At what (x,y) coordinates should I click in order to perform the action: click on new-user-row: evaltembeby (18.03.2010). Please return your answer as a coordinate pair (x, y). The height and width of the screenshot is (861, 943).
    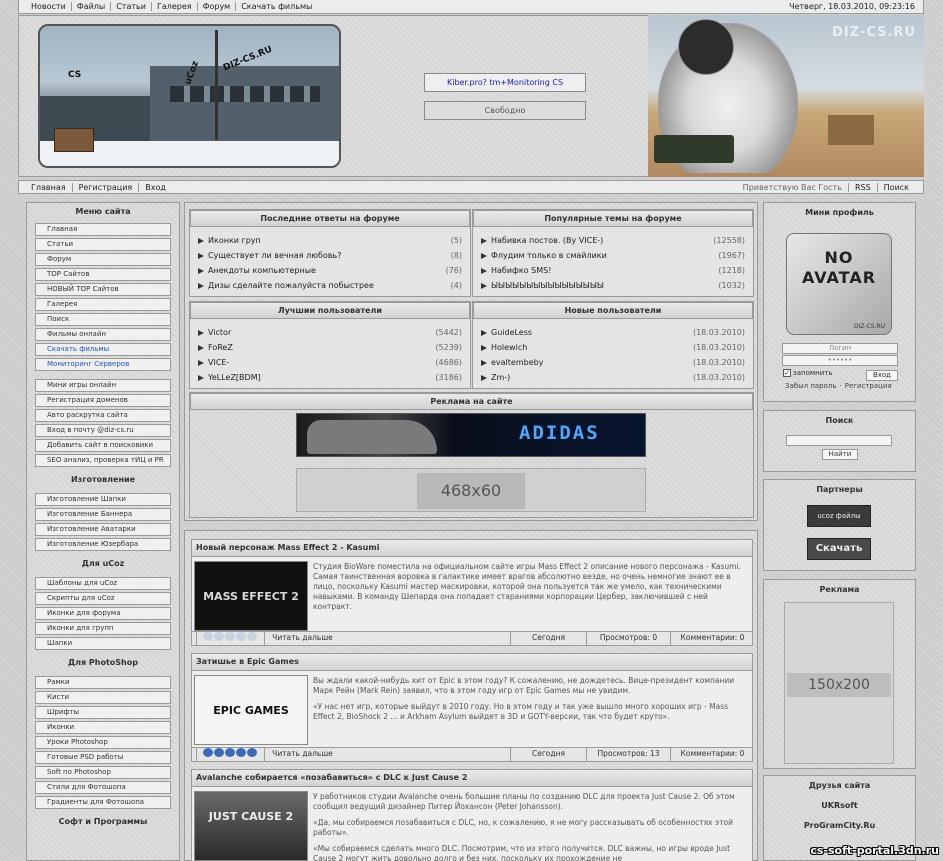
    Looking at the image, I should click on (613, 365).